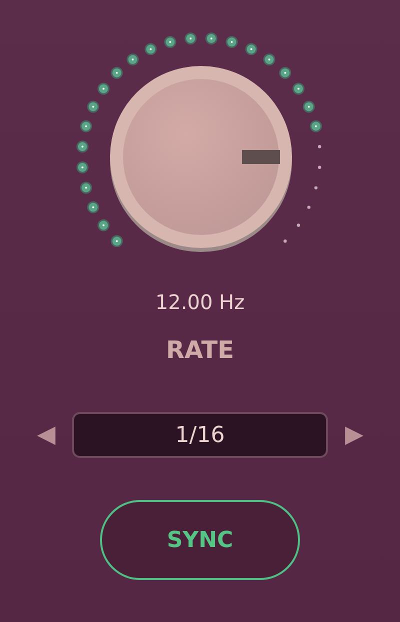 This screenshot has height=622, width=400. Describe the element at coordinates (46, 435) in the screenshot. I see `previous-button: ◀` at that location.